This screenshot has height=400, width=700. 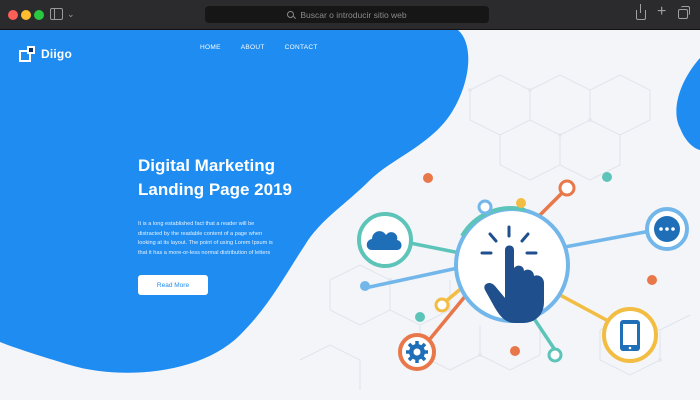 I want to click on search-icon, so click(x=291, y=14).